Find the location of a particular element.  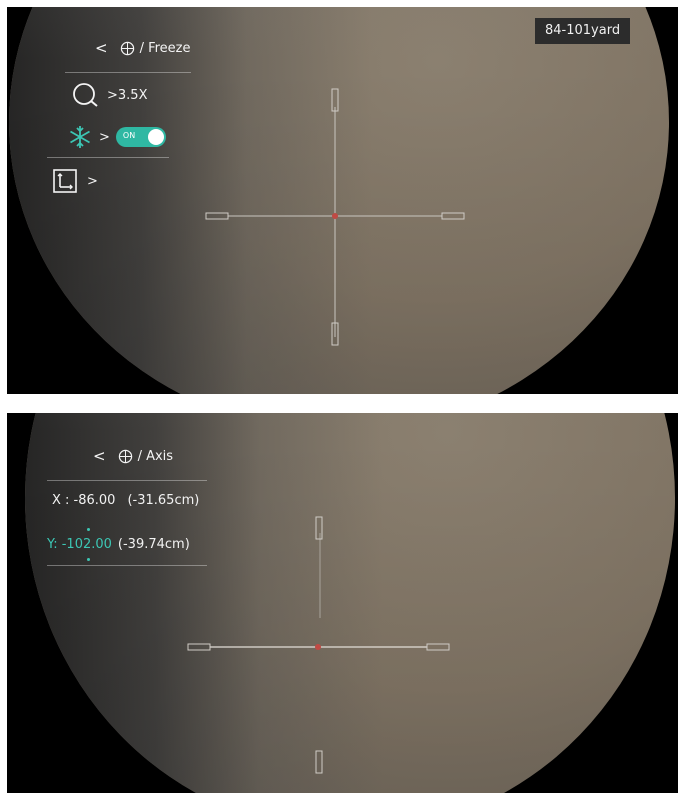

zoom-value: 3.5X is located at coordinates (132, 95).